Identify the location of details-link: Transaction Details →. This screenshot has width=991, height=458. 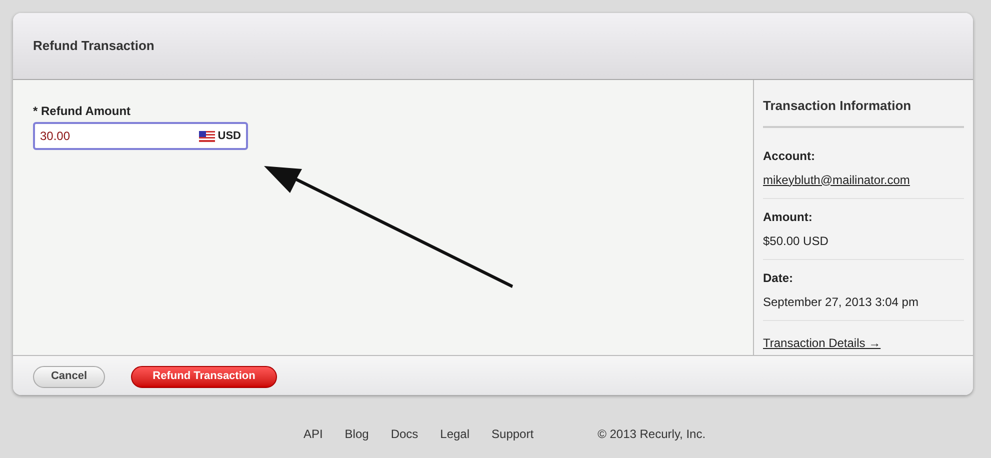
(822, 343).